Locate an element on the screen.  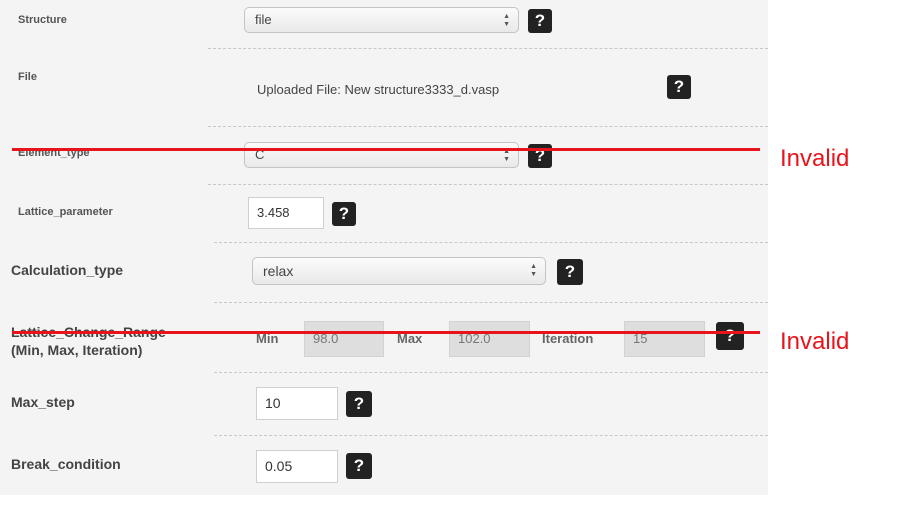
uploaded-file-text: Uploaded File: New structure3333_d.vasp is located at coordinates (378, 89).